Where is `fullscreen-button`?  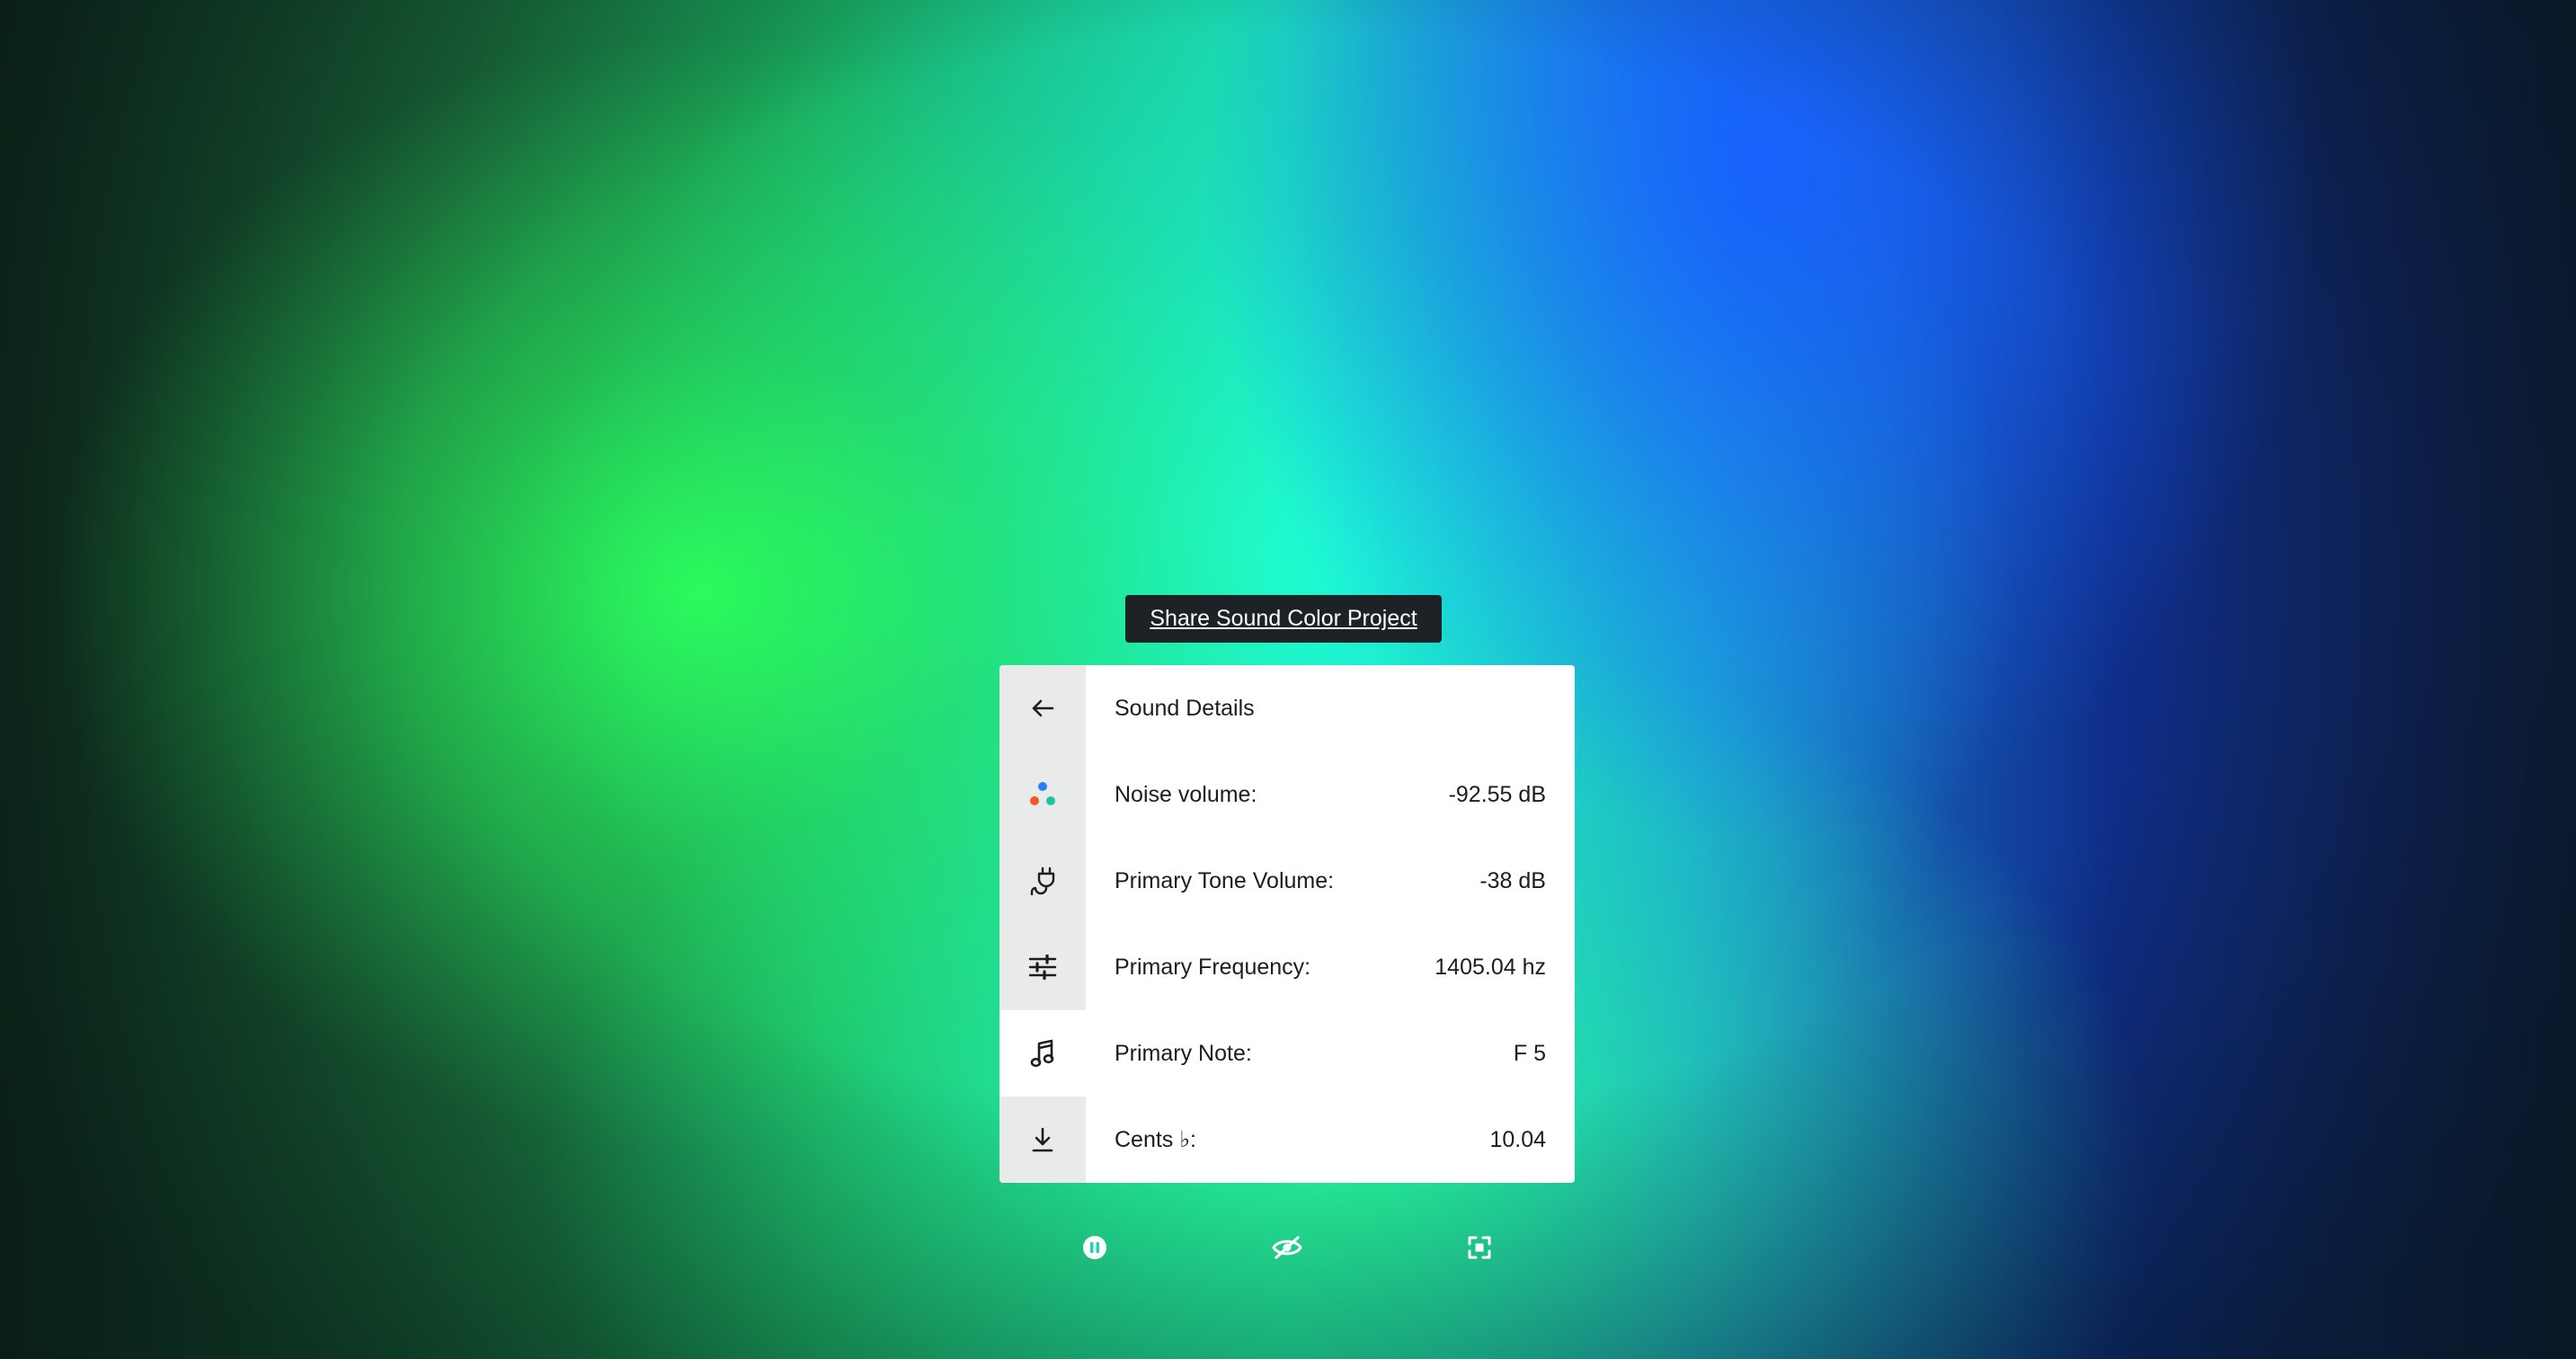 fullscreen-button is located at coordinates (1479, 1248).